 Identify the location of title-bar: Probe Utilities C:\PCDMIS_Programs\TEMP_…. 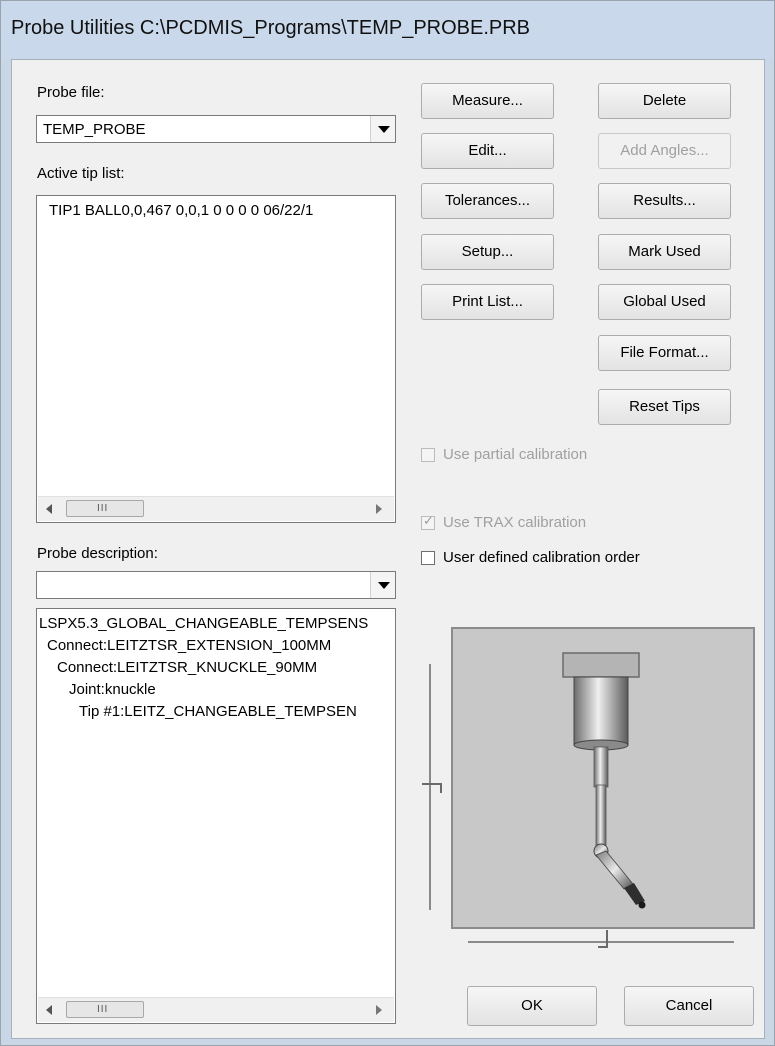
(387, 30).